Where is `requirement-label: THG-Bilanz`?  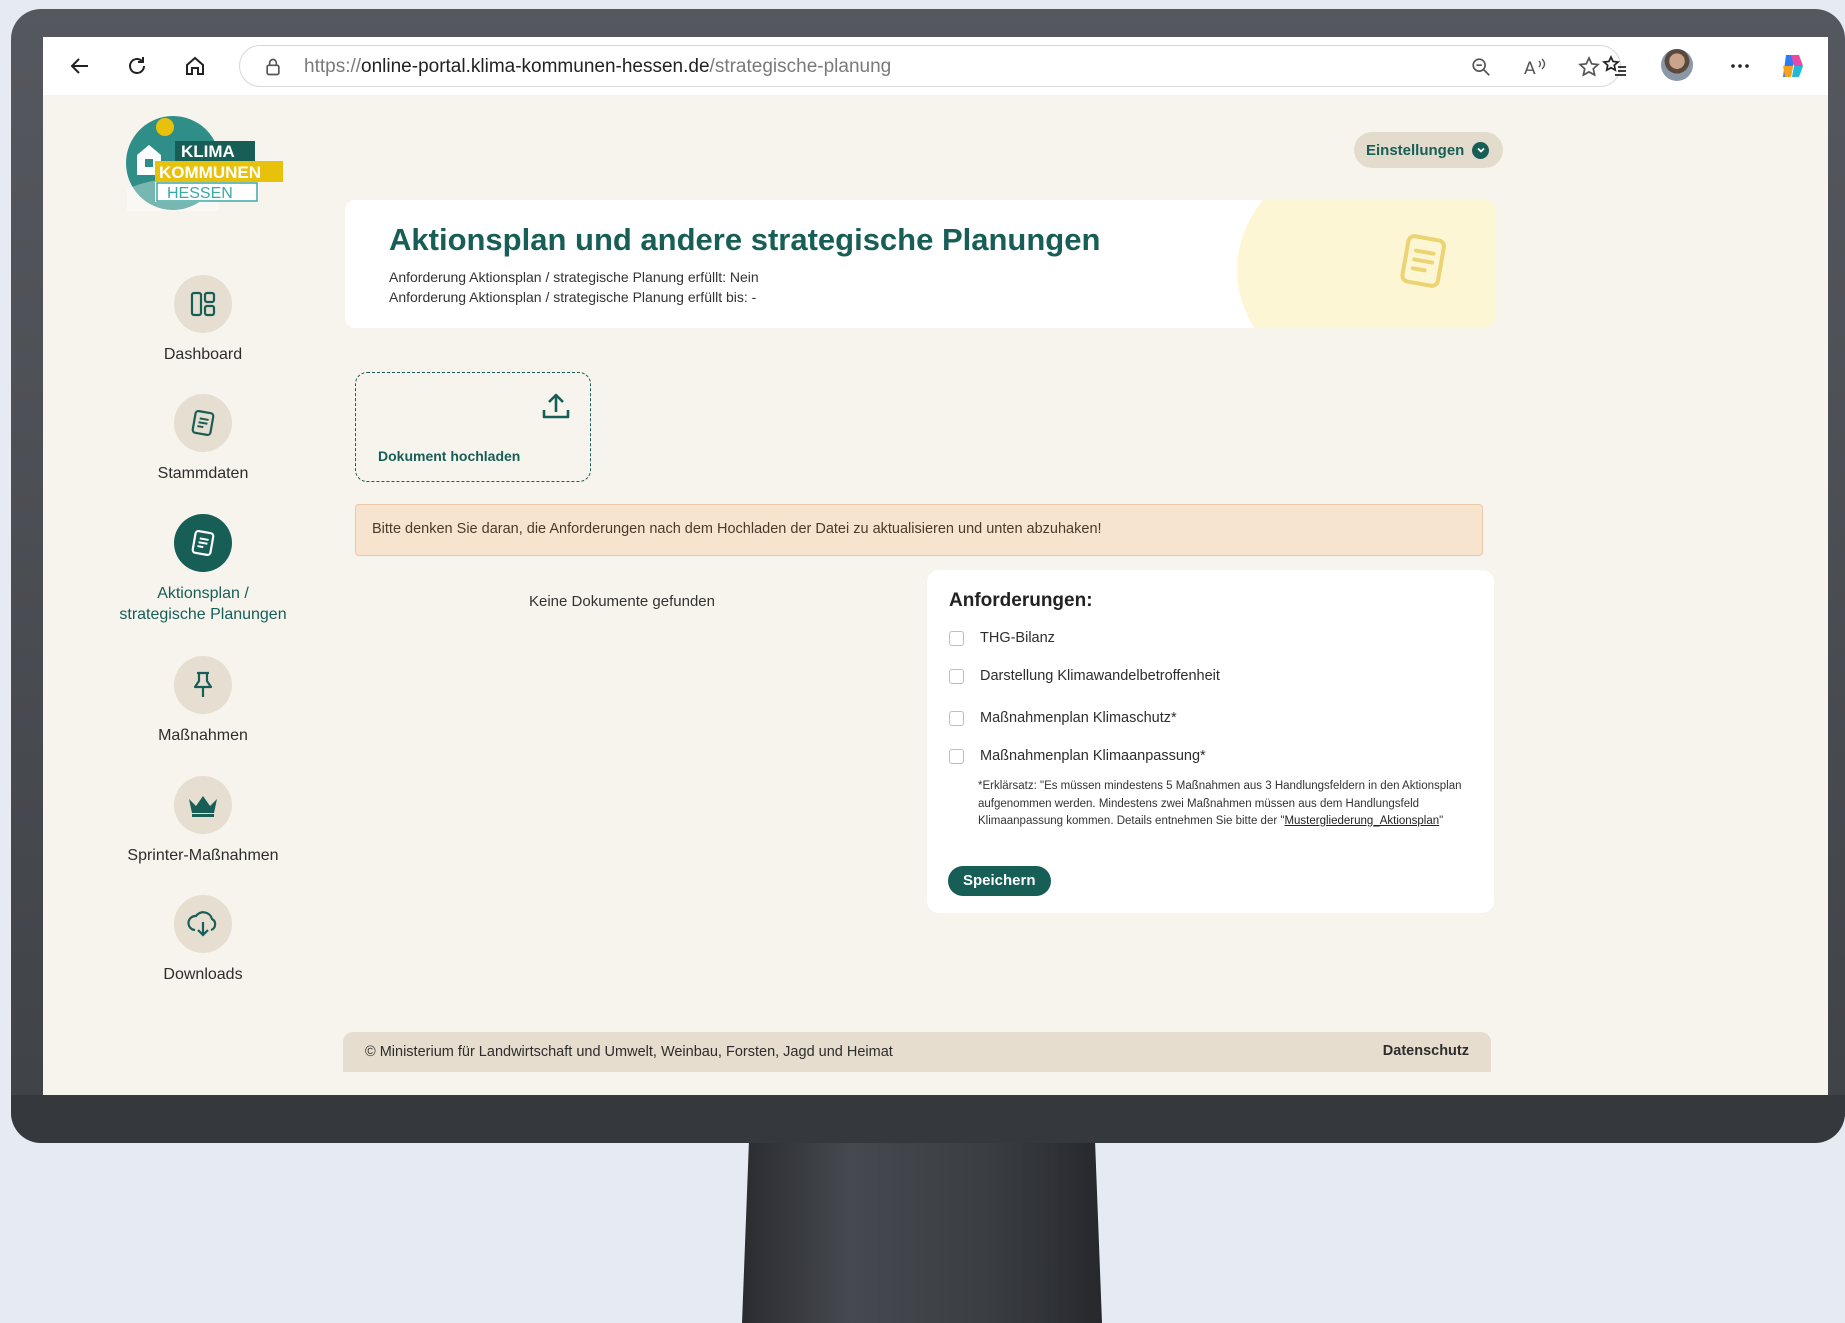 requirement-label: THG-Bilanz is located at coordinates (1017, 638).